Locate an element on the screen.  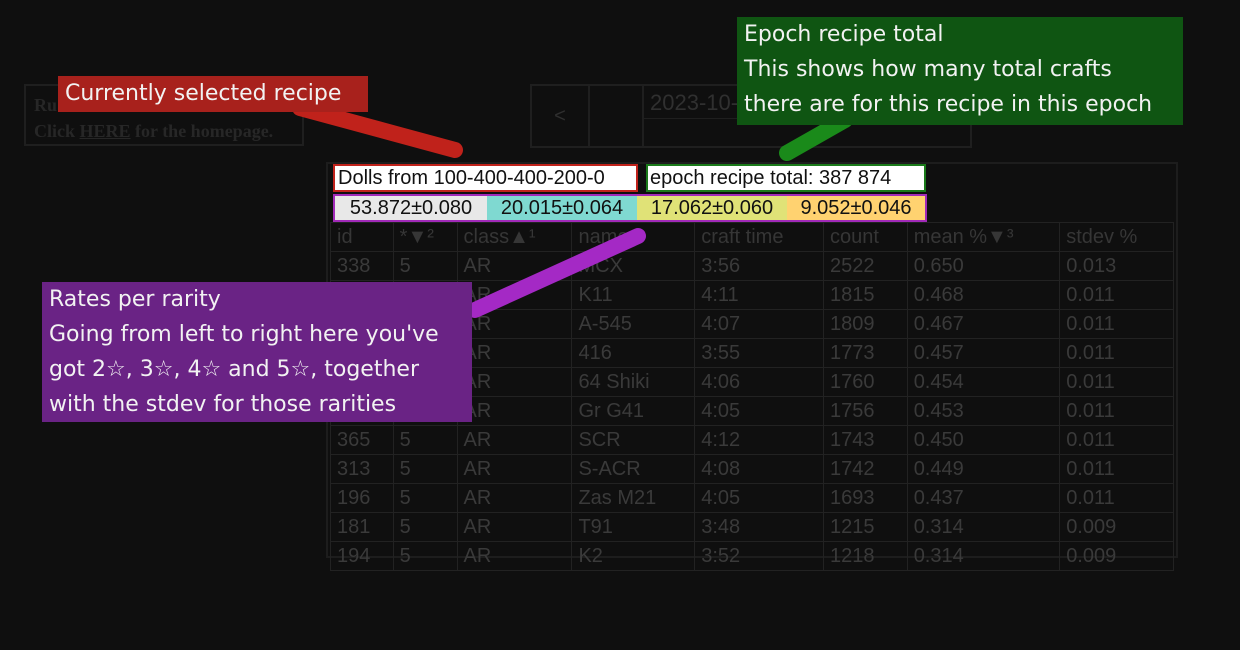
info-homepage-text: for the homepage. is located at coordinates (204, 131).